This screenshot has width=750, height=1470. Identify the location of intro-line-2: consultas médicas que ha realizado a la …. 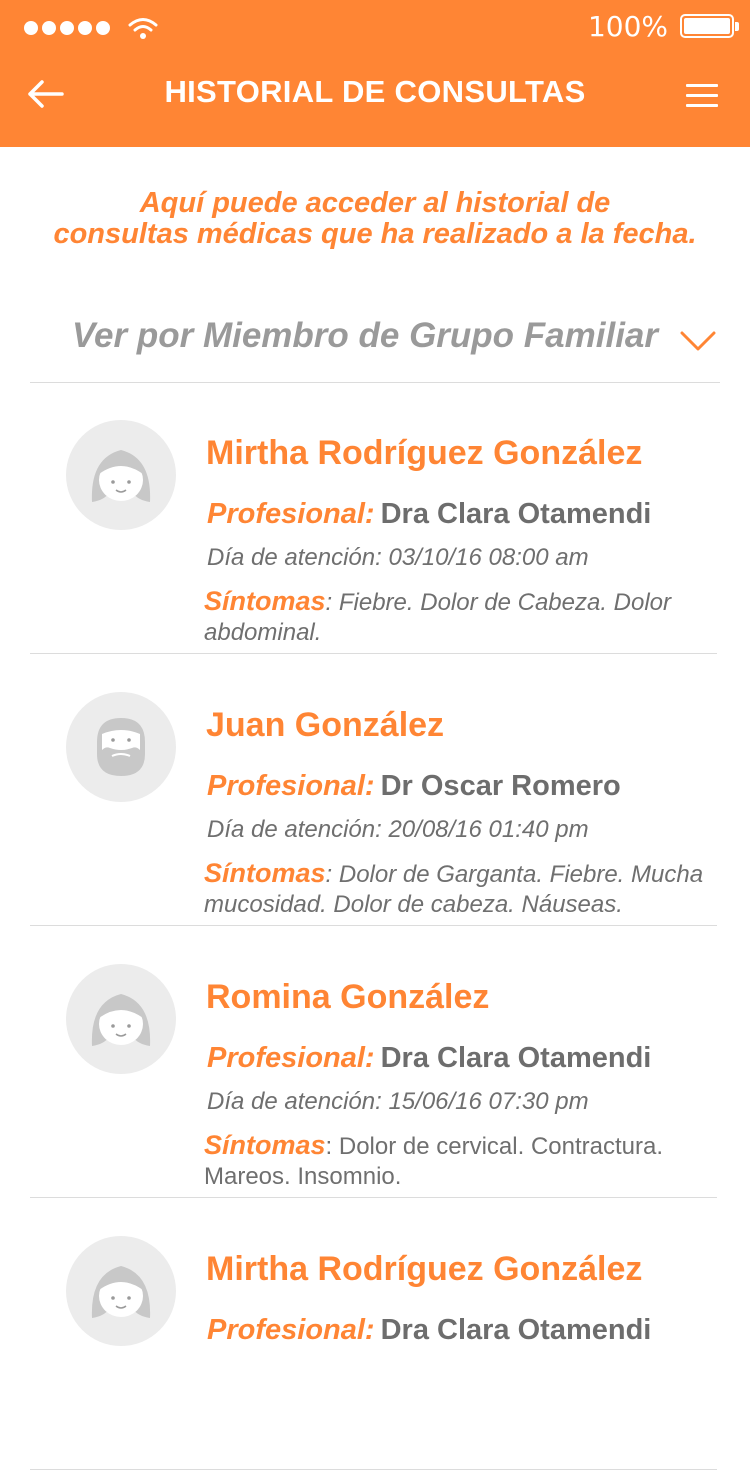
(375, 234).